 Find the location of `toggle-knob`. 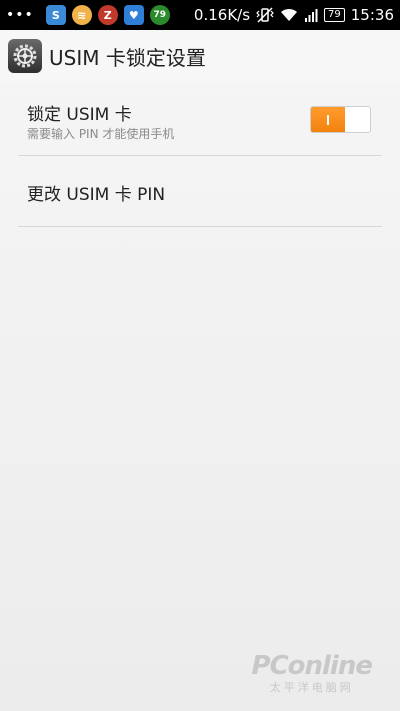

toggle-knob is located at coordinates (328, 119).